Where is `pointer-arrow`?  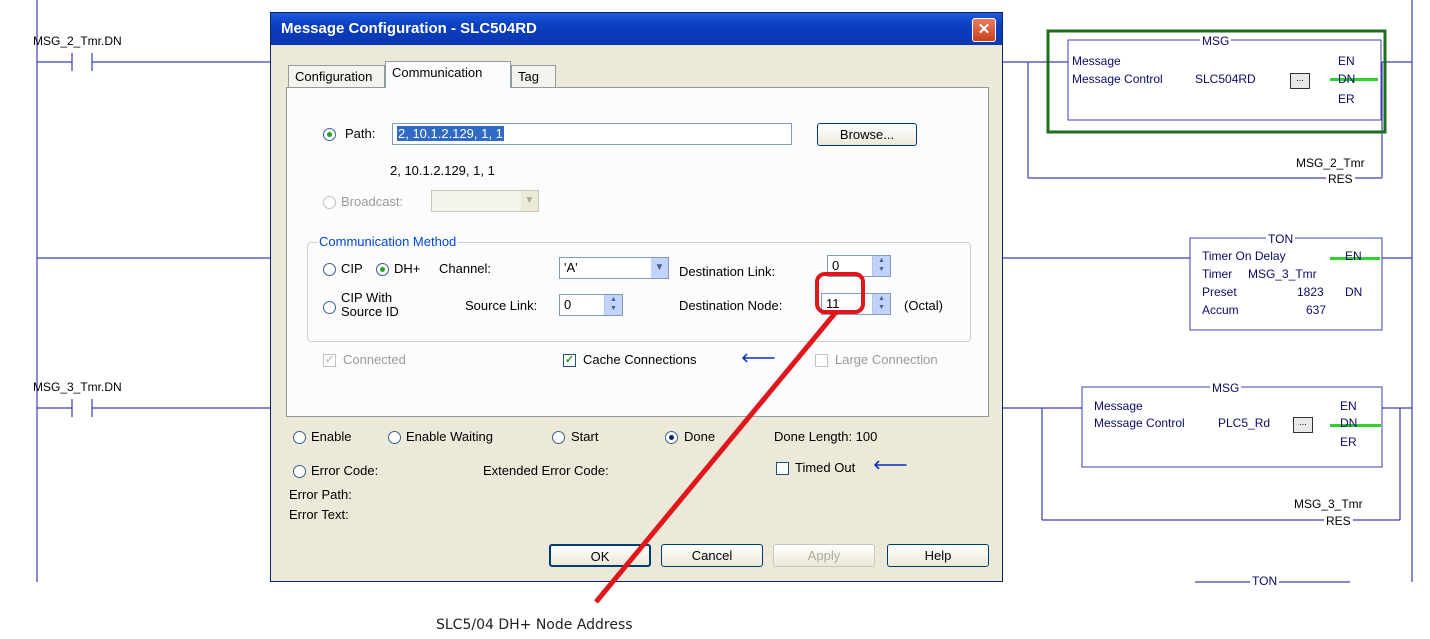 pointer-arrow is located at coordinates (716, 457).